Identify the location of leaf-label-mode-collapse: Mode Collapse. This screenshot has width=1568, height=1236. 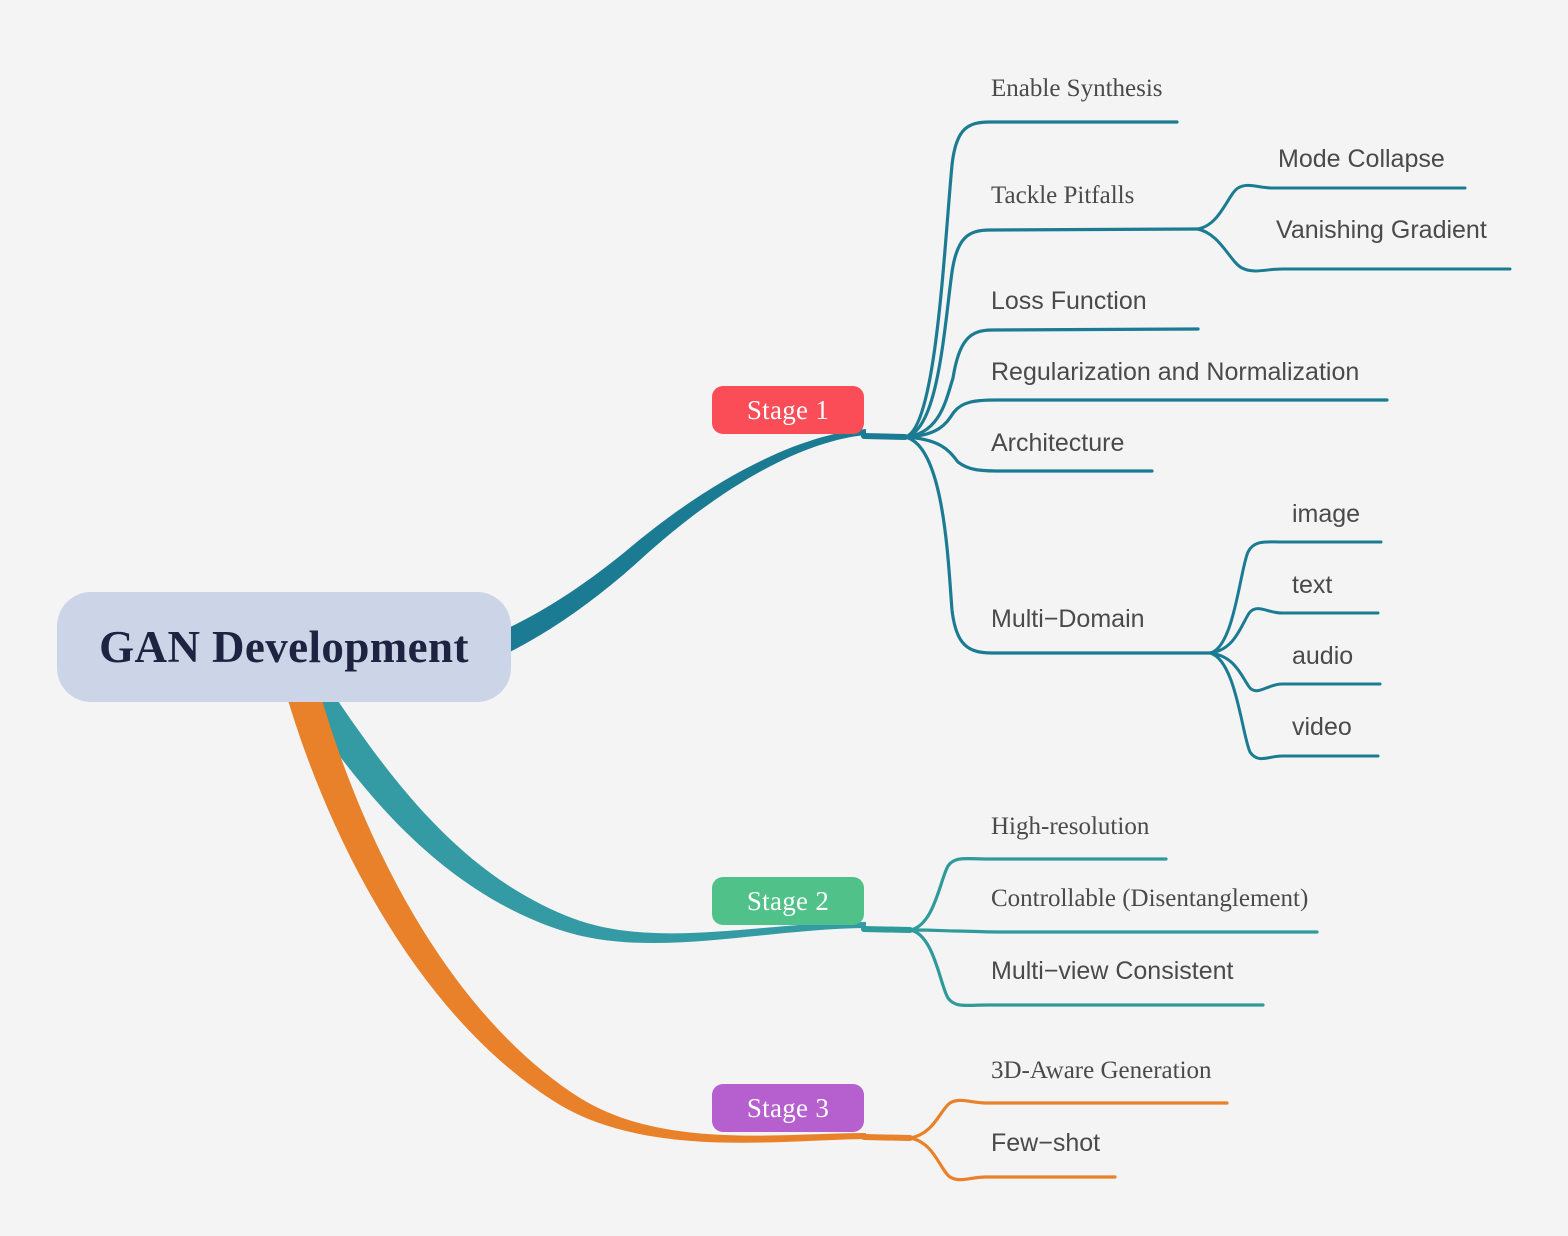
(1361, 159).